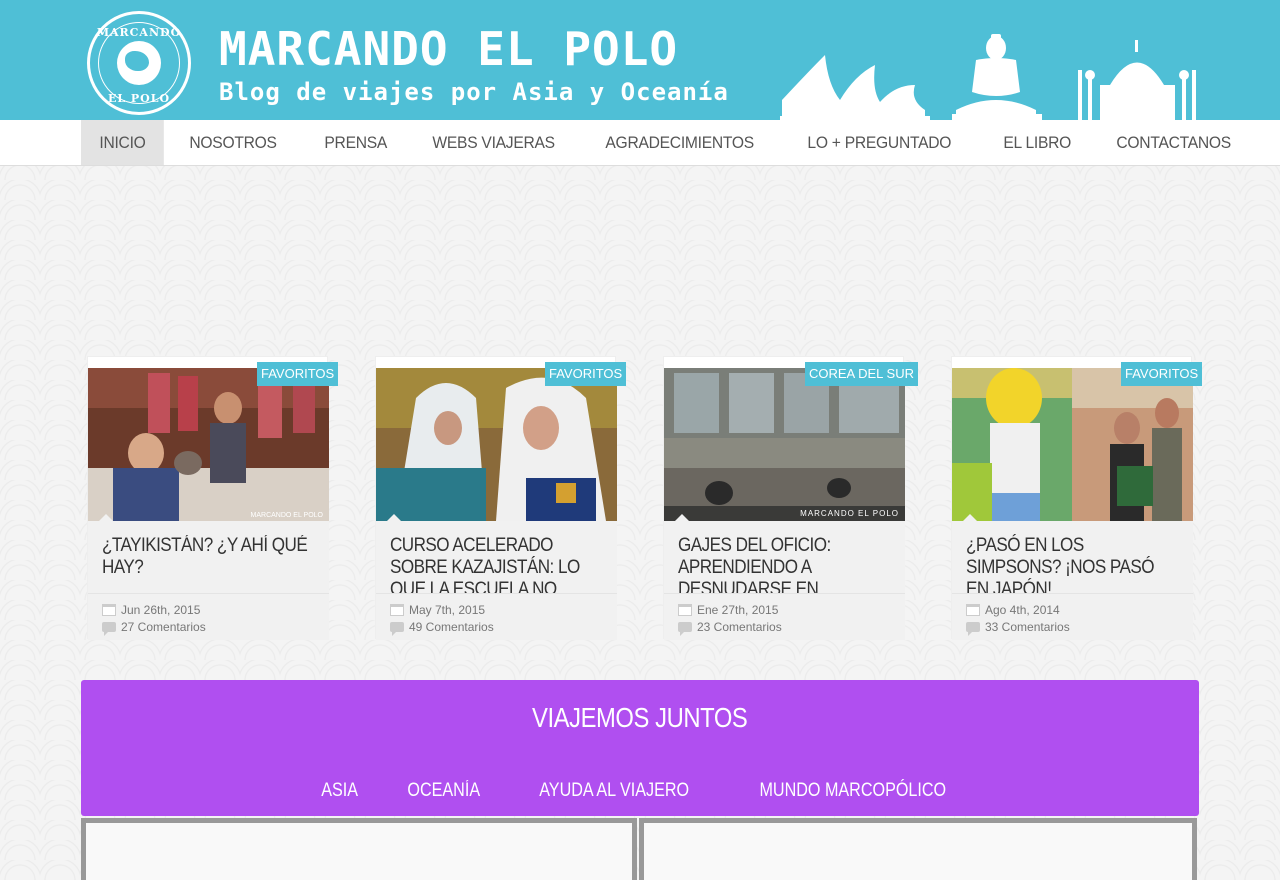  What do you see at coordinates (359, 849) in the screenshot?
I see `content-panel-left` at bounding box center [359, 849].